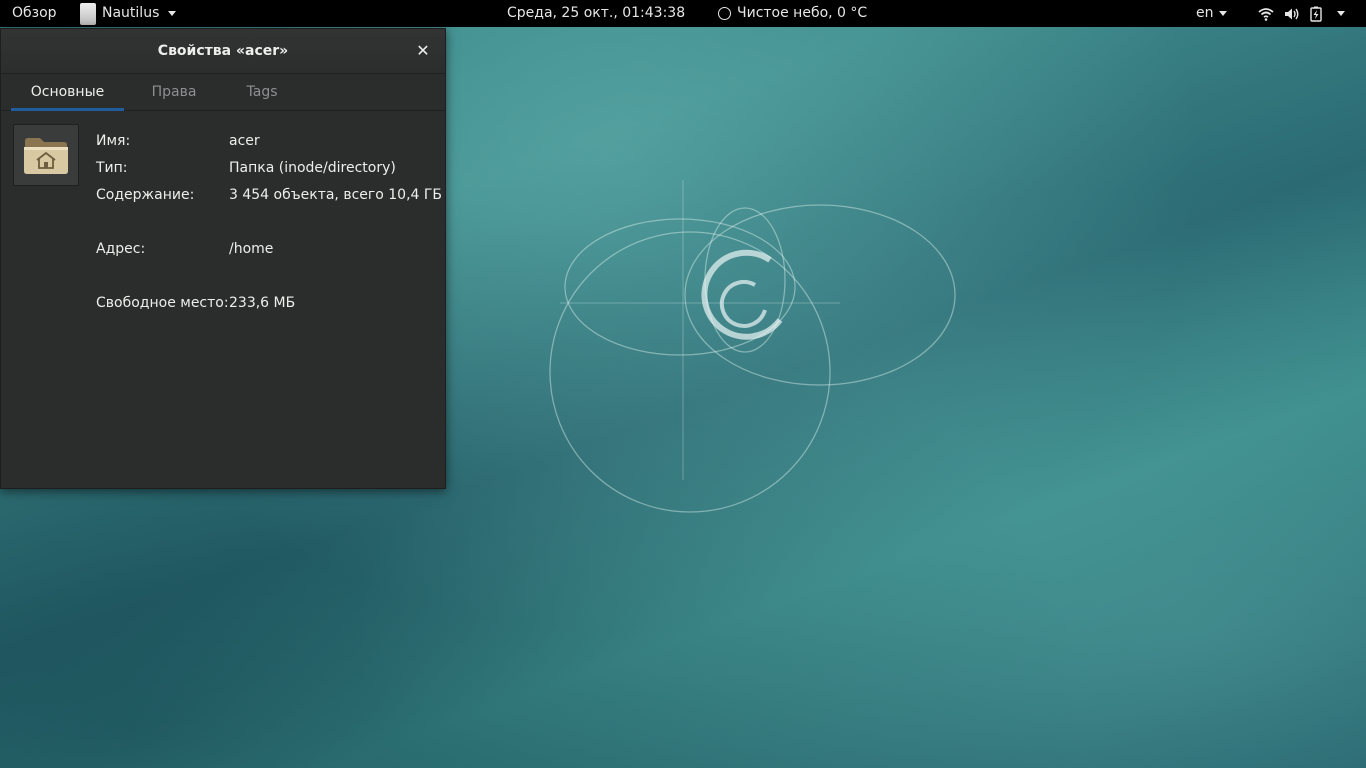 The width and height of the screenshot is (1366, 768). I want to click on type-value: Папка (inode/directory), so click(312, 168).